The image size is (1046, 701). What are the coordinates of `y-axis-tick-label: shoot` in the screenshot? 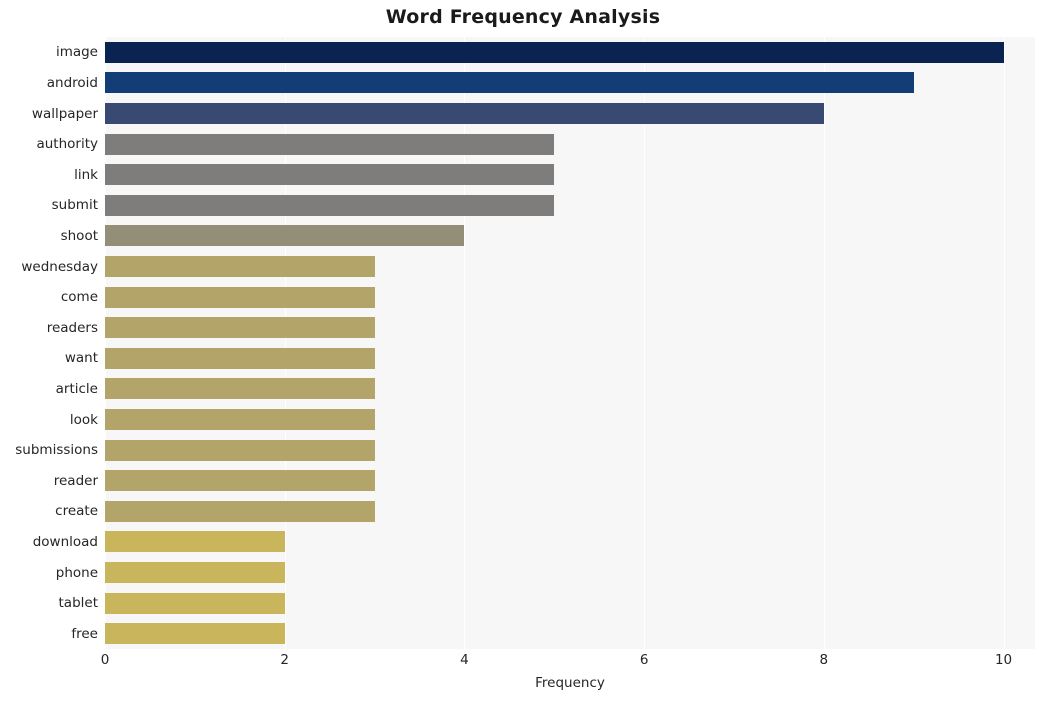 It's located at (79, 235).